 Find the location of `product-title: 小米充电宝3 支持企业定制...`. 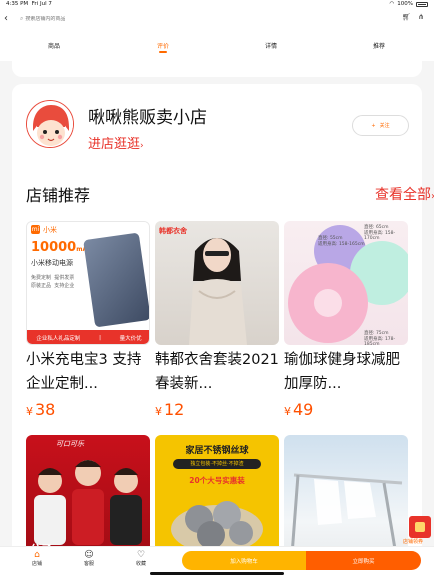

product-title: 小米充电宝3 支持企业定制... is located at coordinates (84, 372).